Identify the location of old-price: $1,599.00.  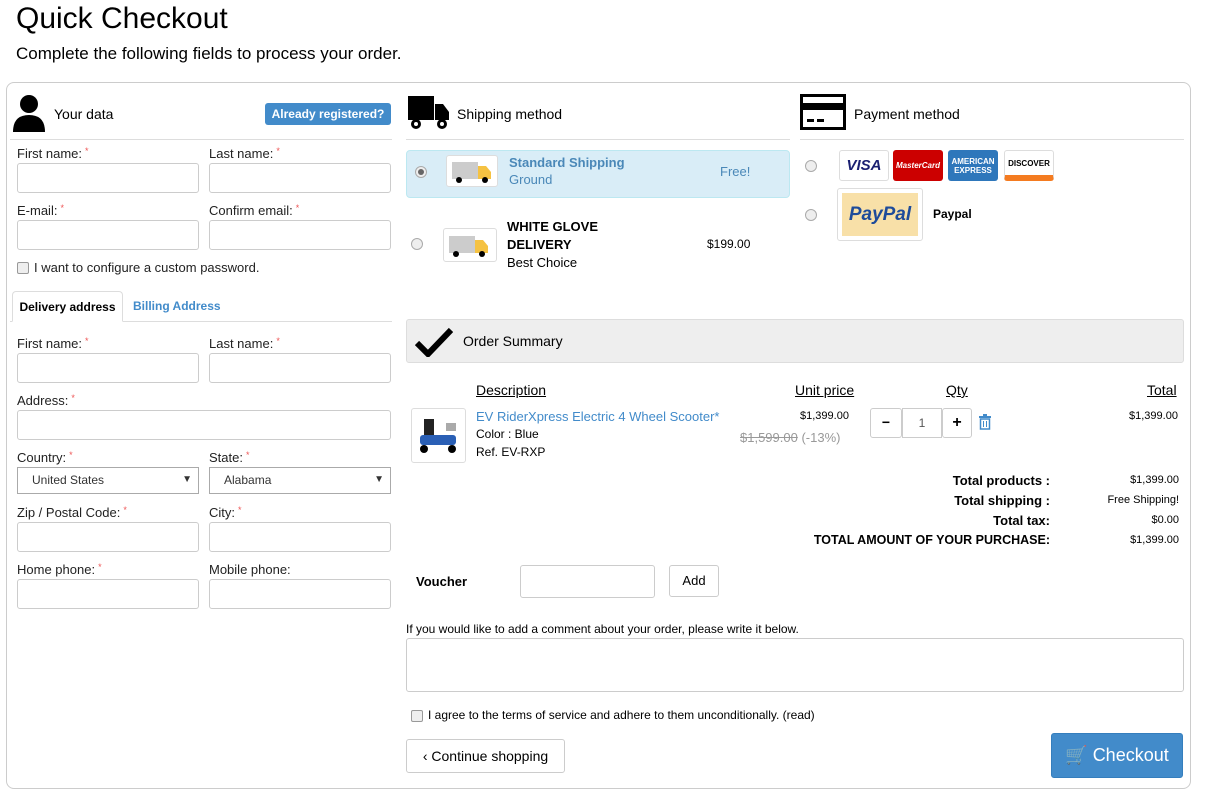
(769, 437).